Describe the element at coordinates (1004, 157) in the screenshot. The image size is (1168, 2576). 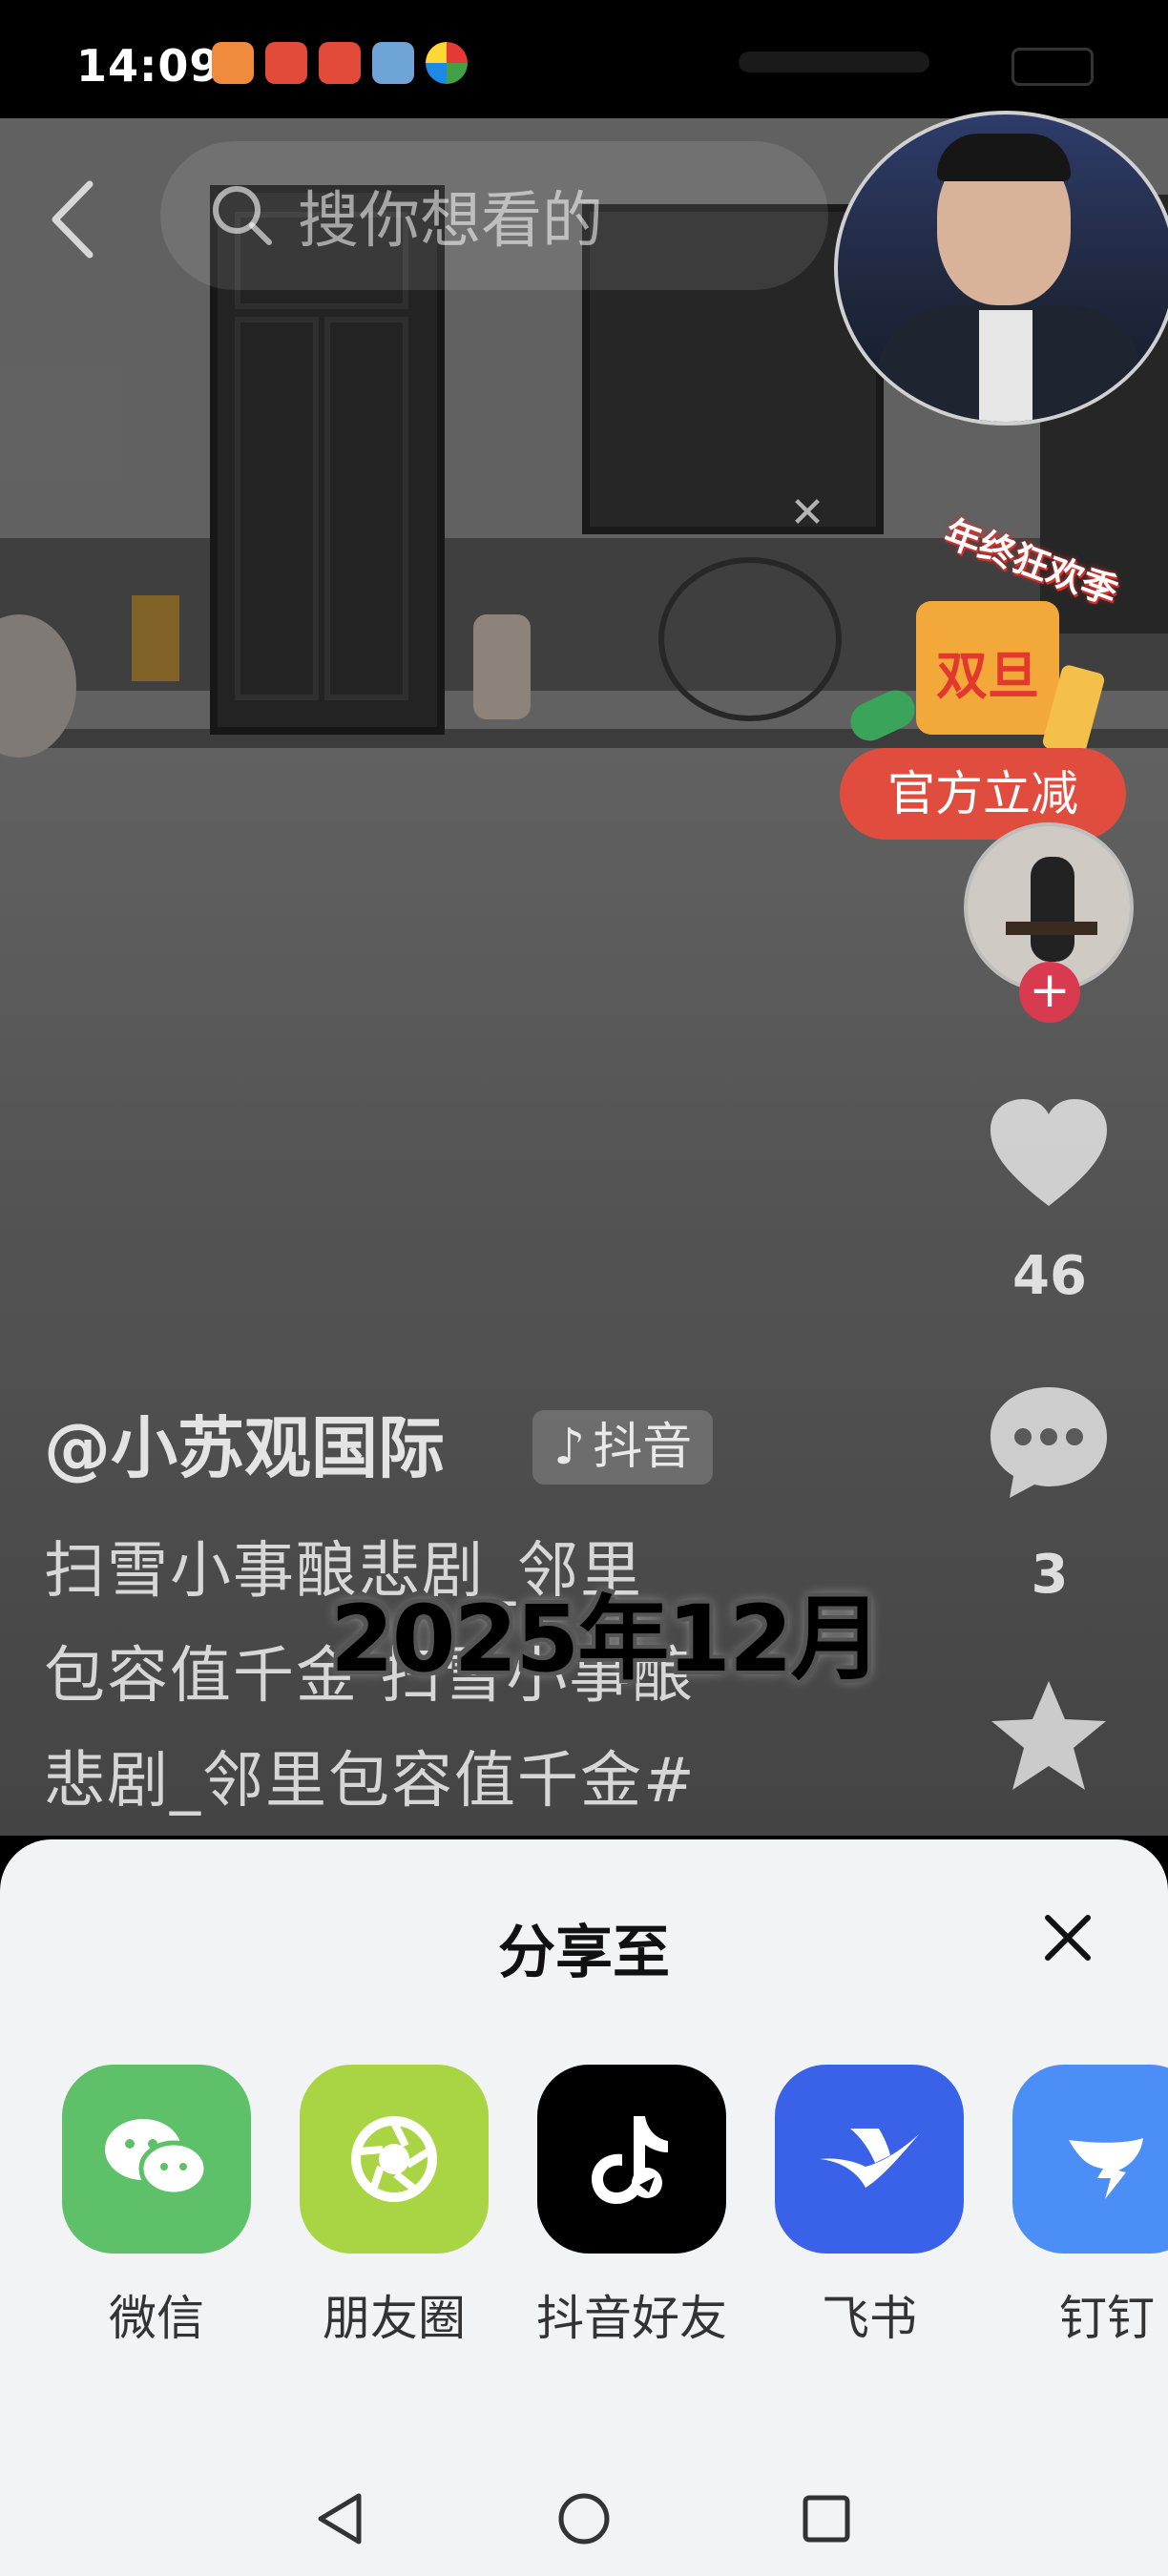
I see `live-host-hair` at that location.